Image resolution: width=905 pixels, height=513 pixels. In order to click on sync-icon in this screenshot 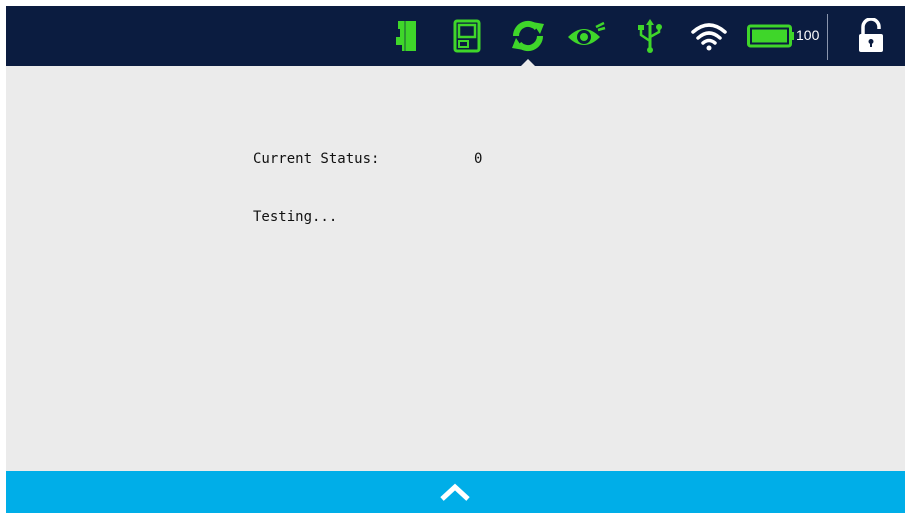, I will do `click(528, 36)`.